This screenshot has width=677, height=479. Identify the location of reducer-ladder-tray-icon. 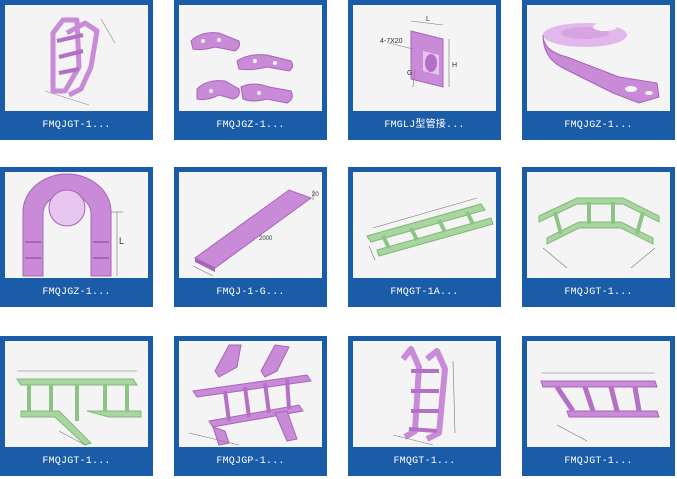
(600, 407).